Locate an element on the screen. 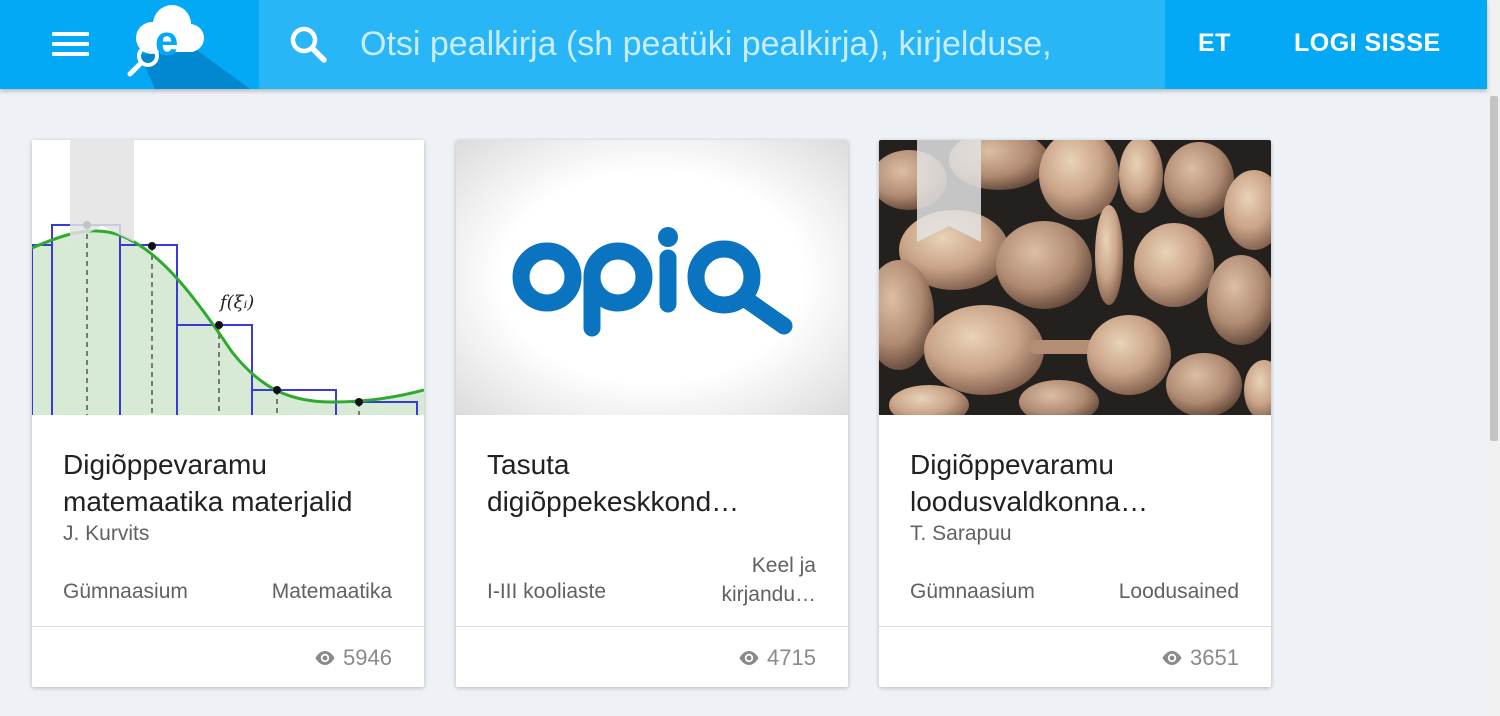 This screenshot has width=1500, height=716. page-scrollbar is located at coordinates (1493, 358).